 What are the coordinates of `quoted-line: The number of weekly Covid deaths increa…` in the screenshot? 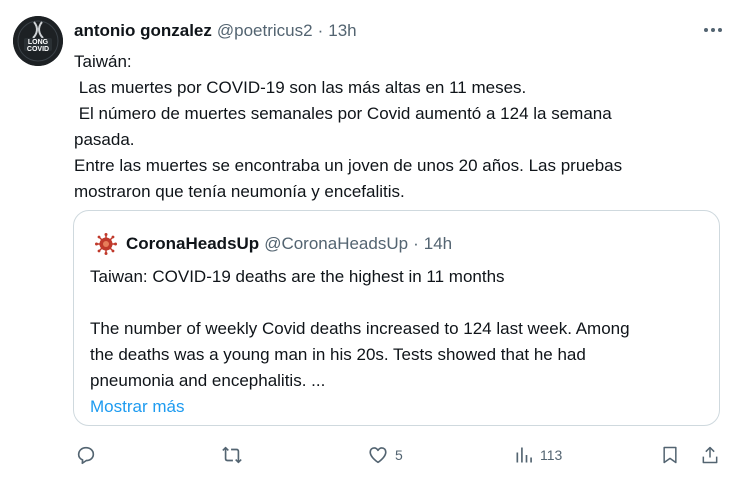 It's located at (360, 328).